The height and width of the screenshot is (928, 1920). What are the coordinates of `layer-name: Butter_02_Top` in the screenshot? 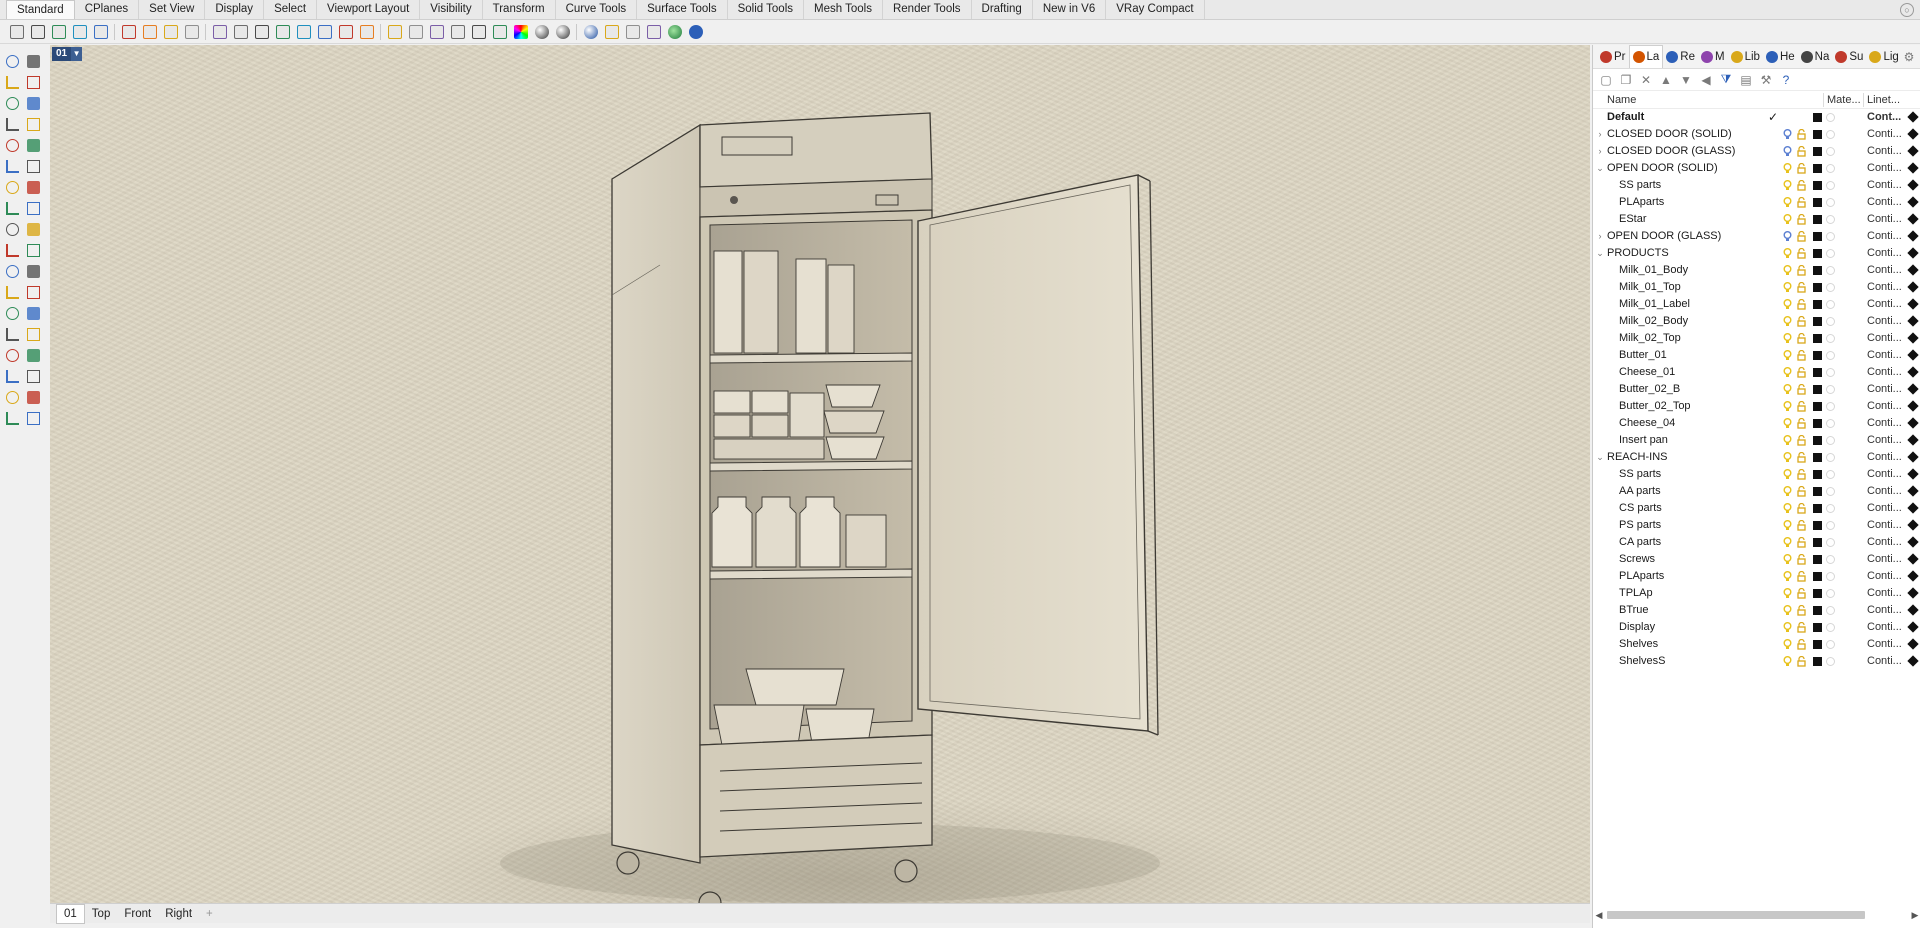 It's located at (1655, 406).